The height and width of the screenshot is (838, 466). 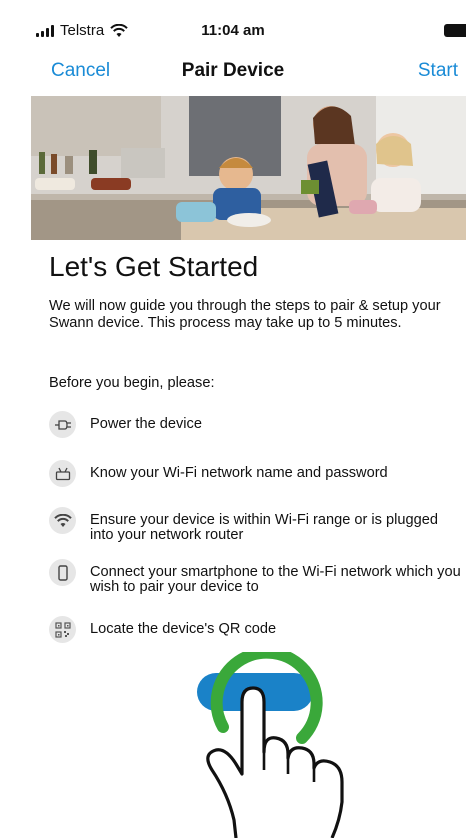 What do you see at coordinates (154, 266) in the screenshot?
I see `heading: Let's Get Started` at bounding box center [154, 266].